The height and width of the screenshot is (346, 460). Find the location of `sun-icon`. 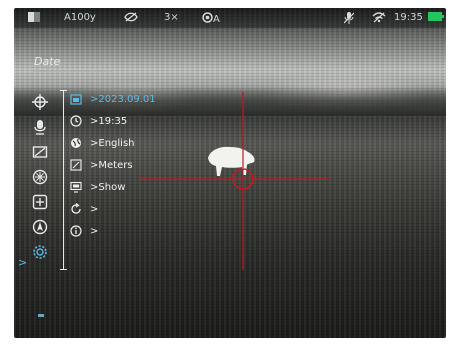

sun-icon is located at coordinates (42, 177).